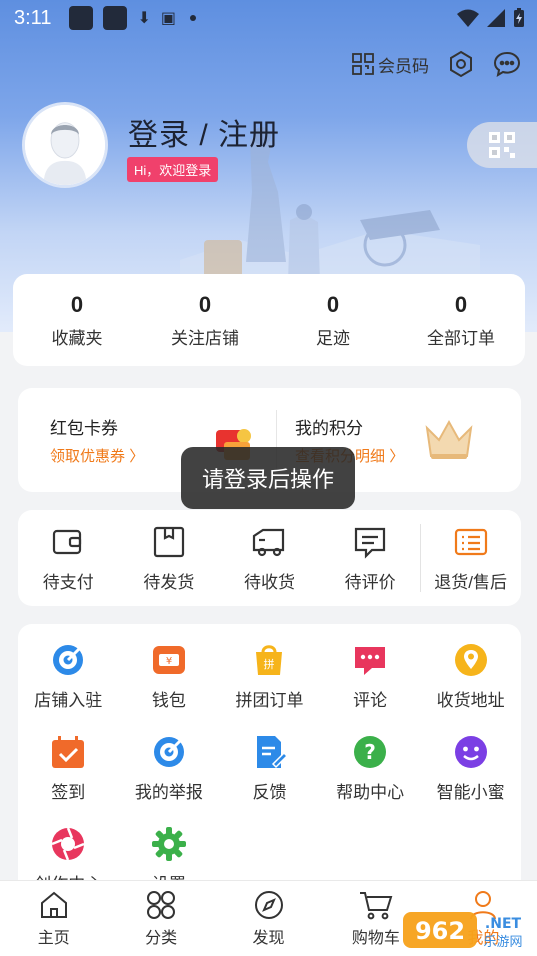 The image size is (537, 956). Describe the element at coordinates (65, 145) in the screenshot. I see `avatar` at that location.